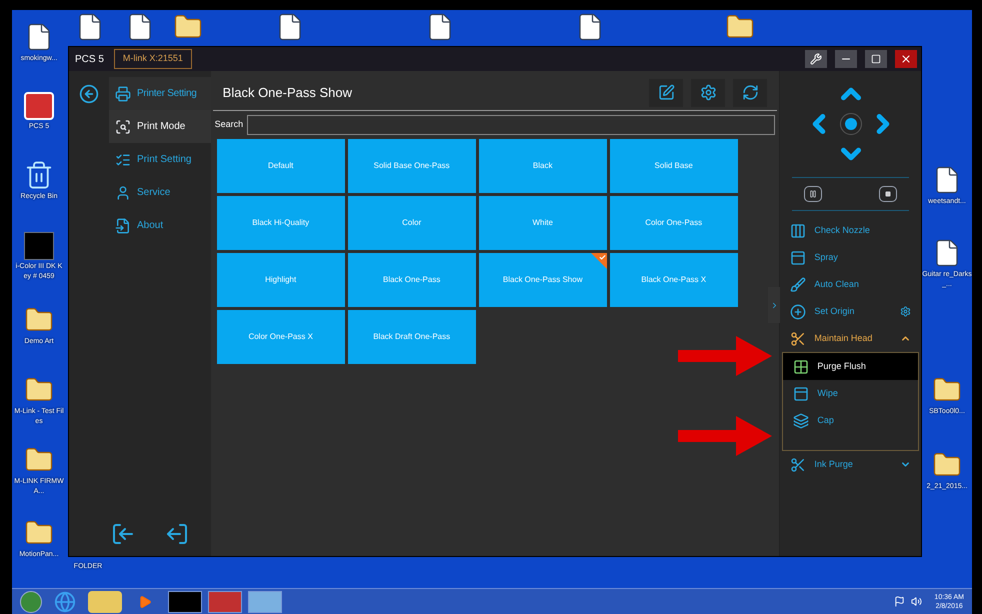 This screenshot has height=614, width=982. What do you see at coordinates (850, 366) in the screenshot?
I see `submenu-item: Purge Flush` at bounding box center [850, 366].